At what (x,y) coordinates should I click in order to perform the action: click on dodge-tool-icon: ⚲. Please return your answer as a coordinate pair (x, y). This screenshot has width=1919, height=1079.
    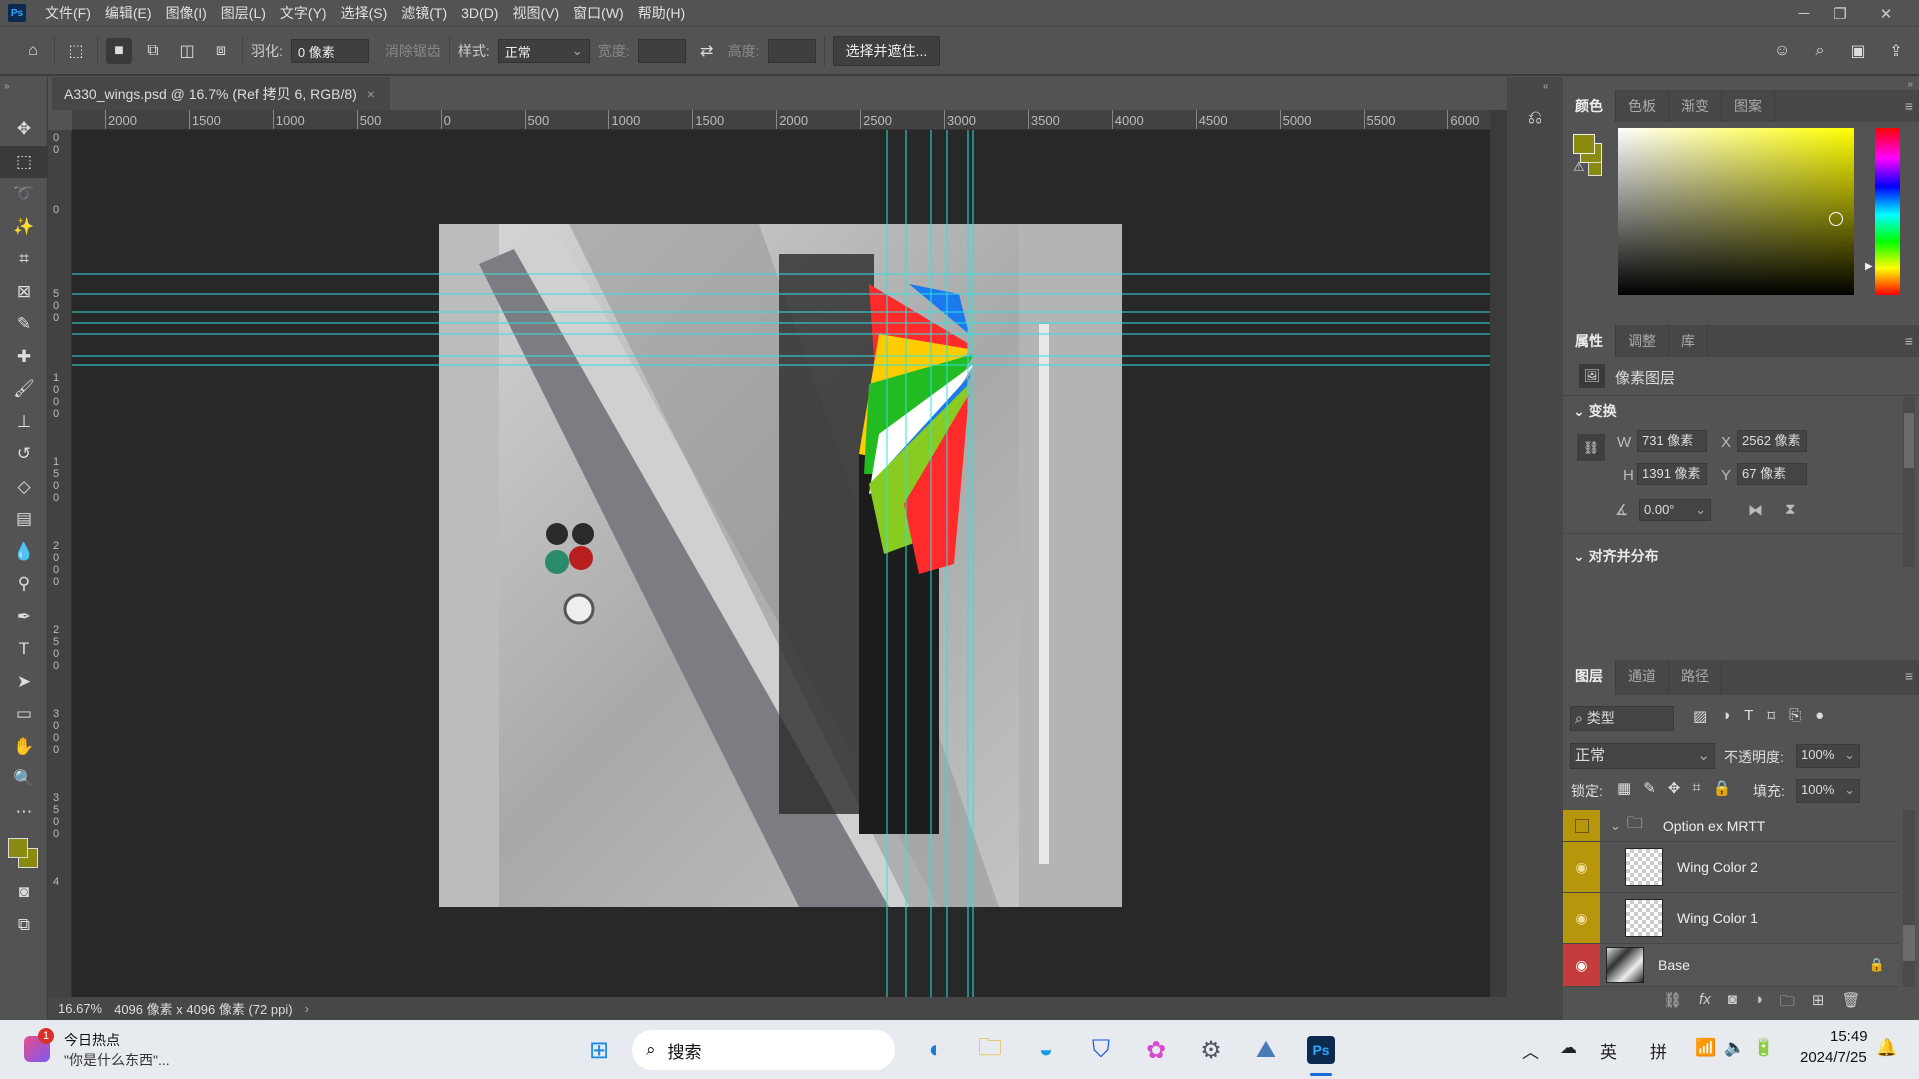
    Looking at the image, I should click on (24, 584).